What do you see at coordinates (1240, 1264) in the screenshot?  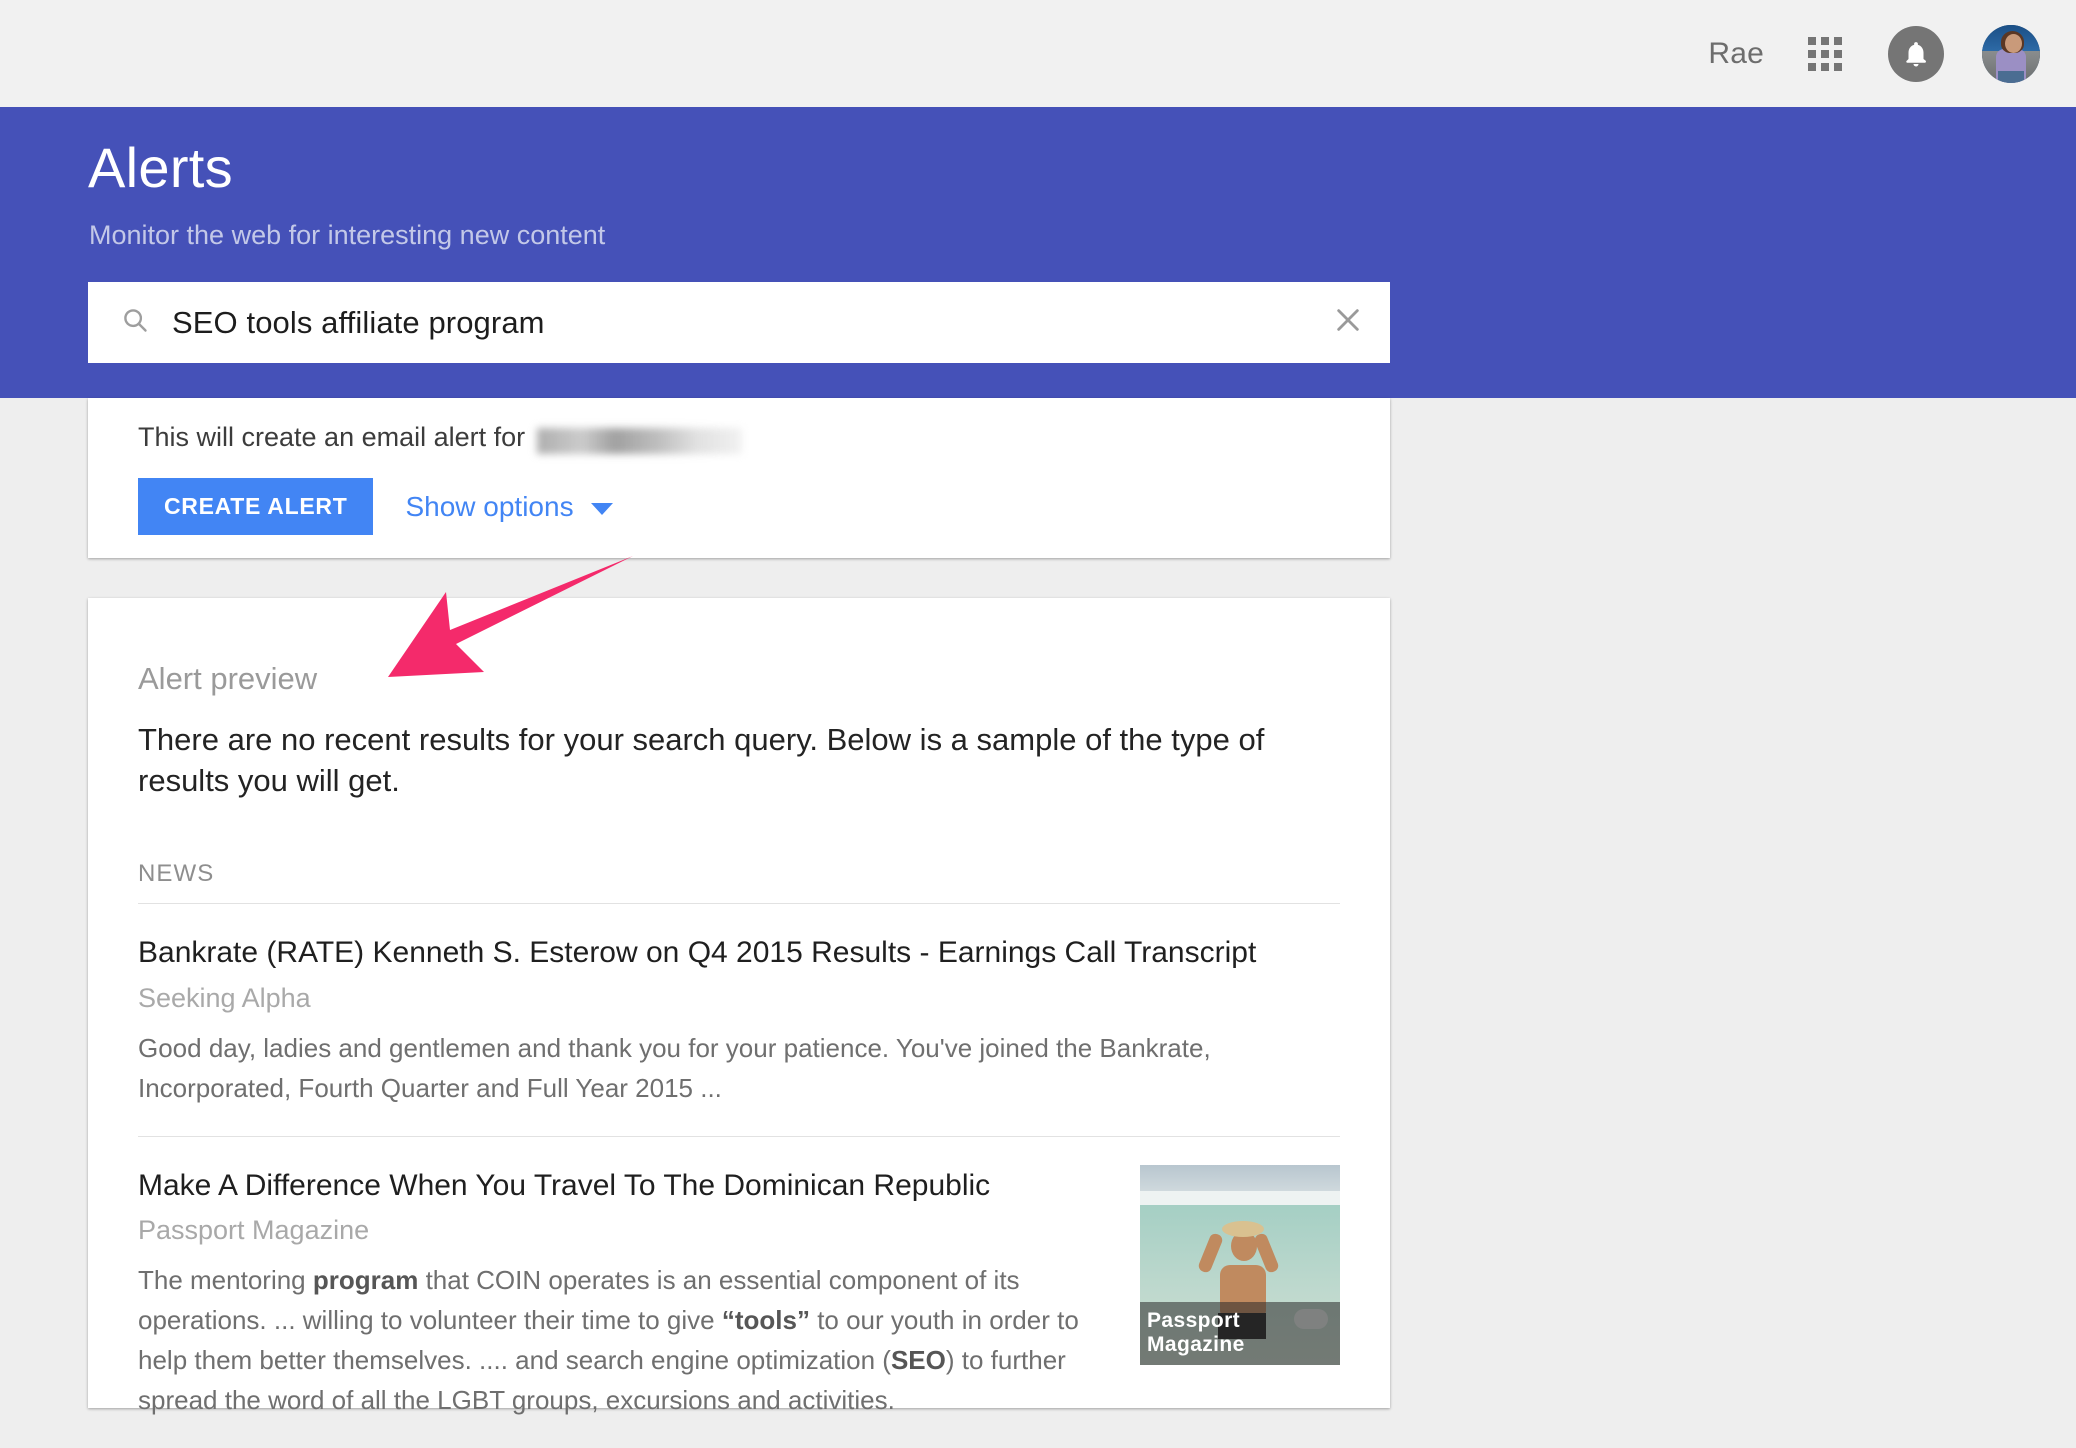 I see `news-thumbnail: Passport Magazine` at bounding box center [1240, 1264].